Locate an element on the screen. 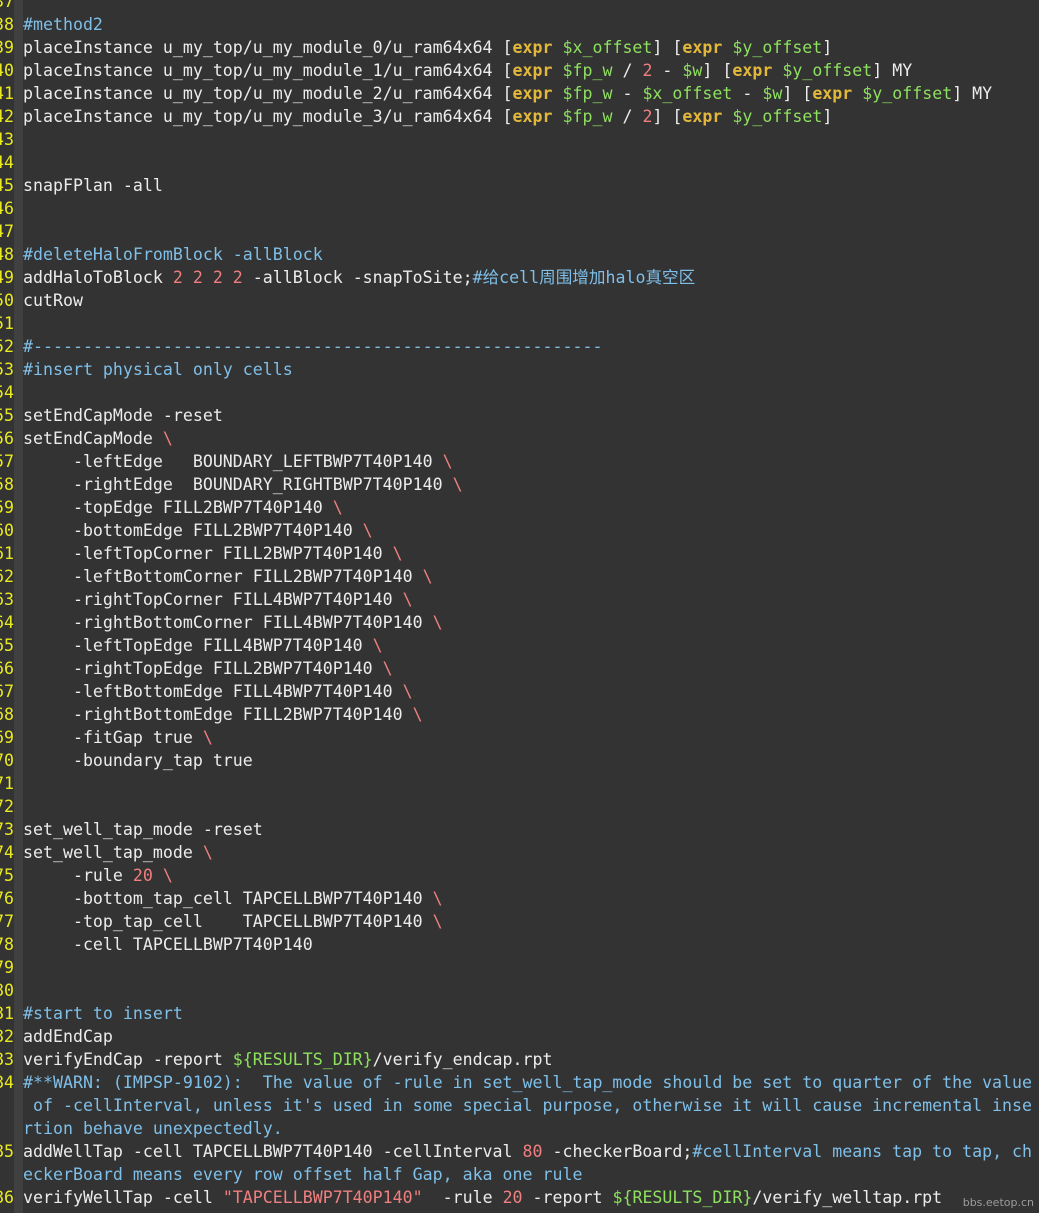 Image resolution: width=1039 pixels, height=1213 pixels. code-line: 64 -rightBottomCorner FILL4BWP7T40P140 \ is located at coordinates (519, 622).